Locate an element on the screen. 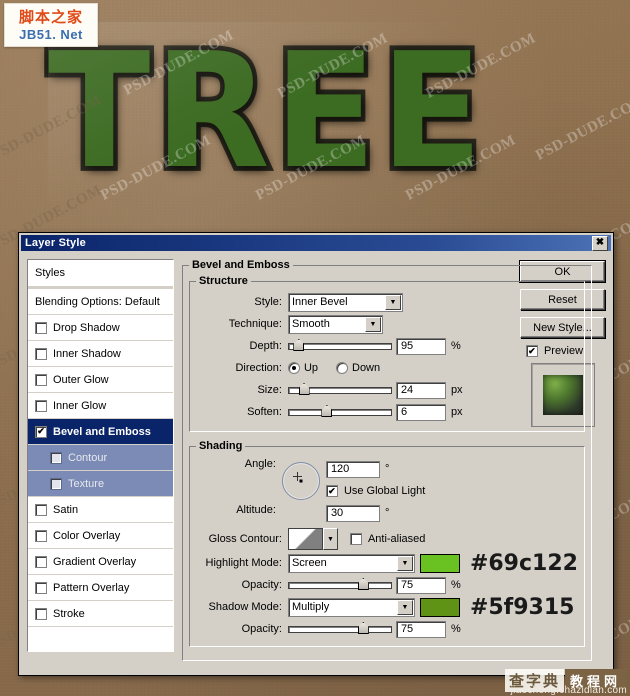 This screenshot has height=696, width=630. radio-direction-down is located at coordinates (342, 368).